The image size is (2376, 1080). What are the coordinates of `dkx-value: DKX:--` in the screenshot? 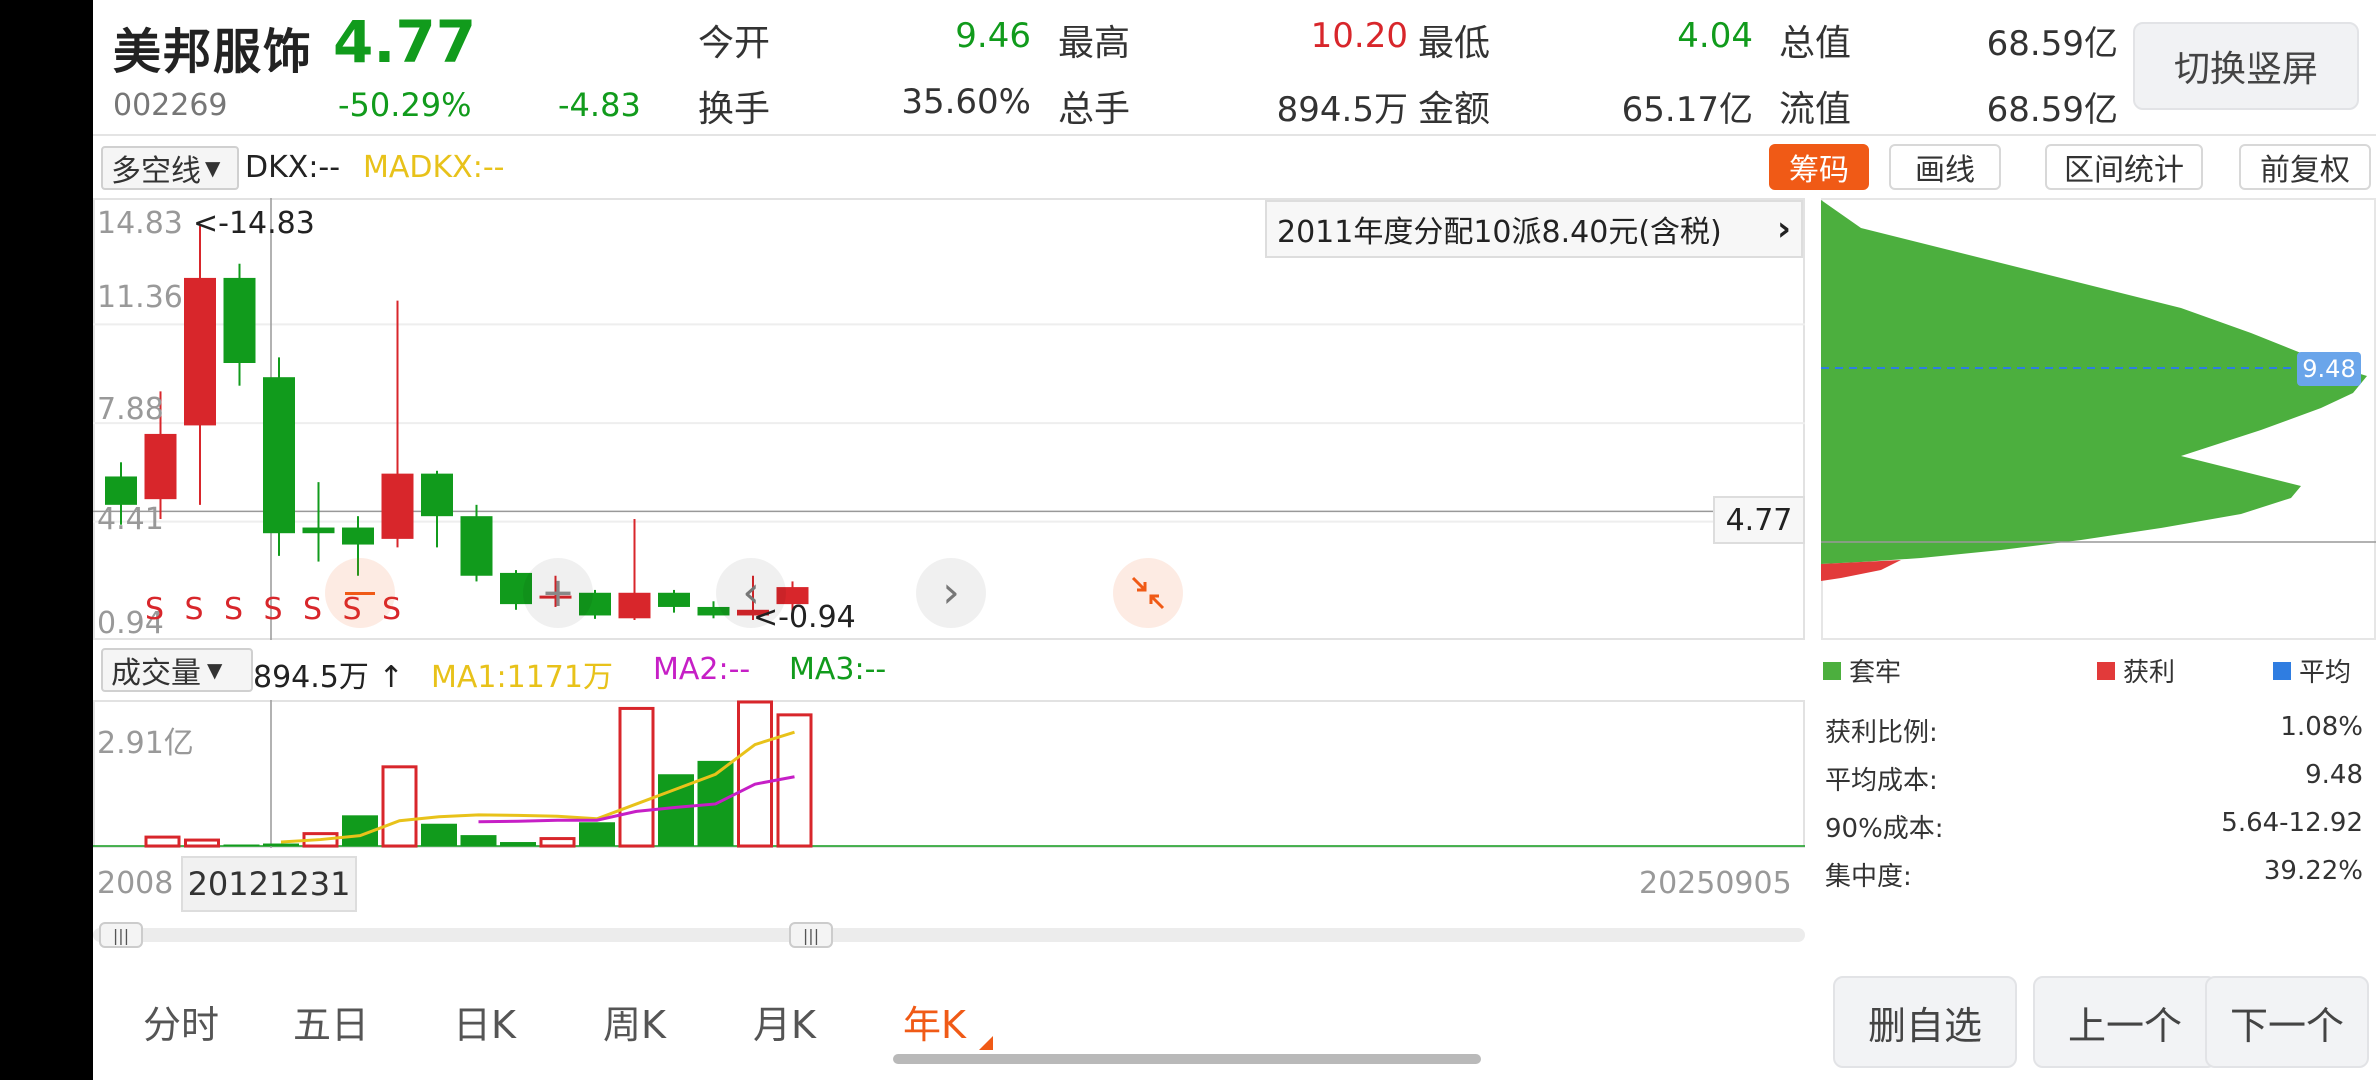 It's located at (293, 167).